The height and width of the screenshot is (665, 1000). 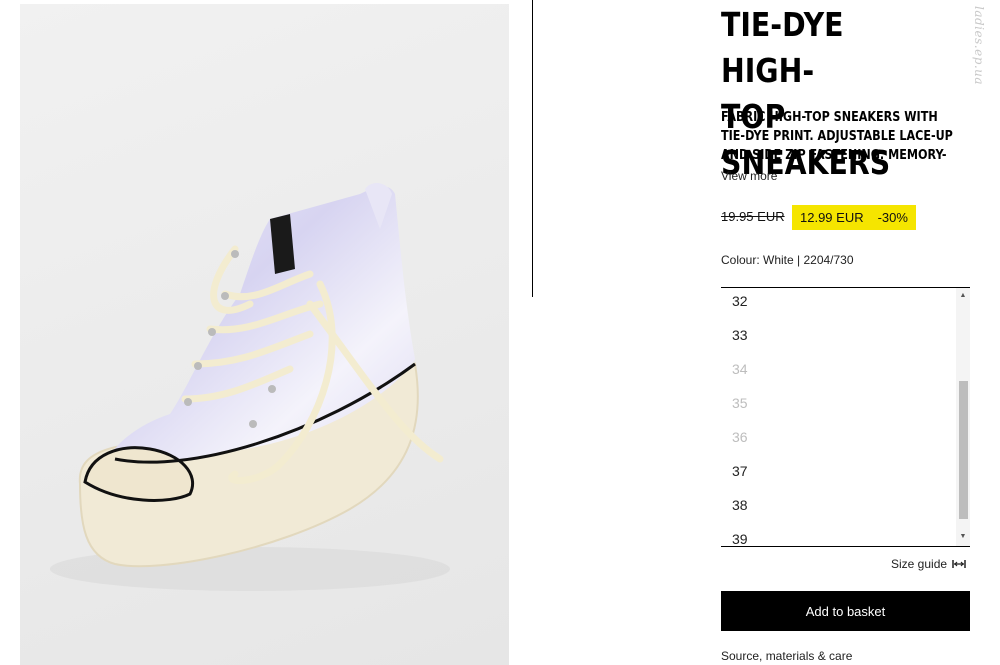 I want to click on view-more-link: View more, so click(x=749, y=176).